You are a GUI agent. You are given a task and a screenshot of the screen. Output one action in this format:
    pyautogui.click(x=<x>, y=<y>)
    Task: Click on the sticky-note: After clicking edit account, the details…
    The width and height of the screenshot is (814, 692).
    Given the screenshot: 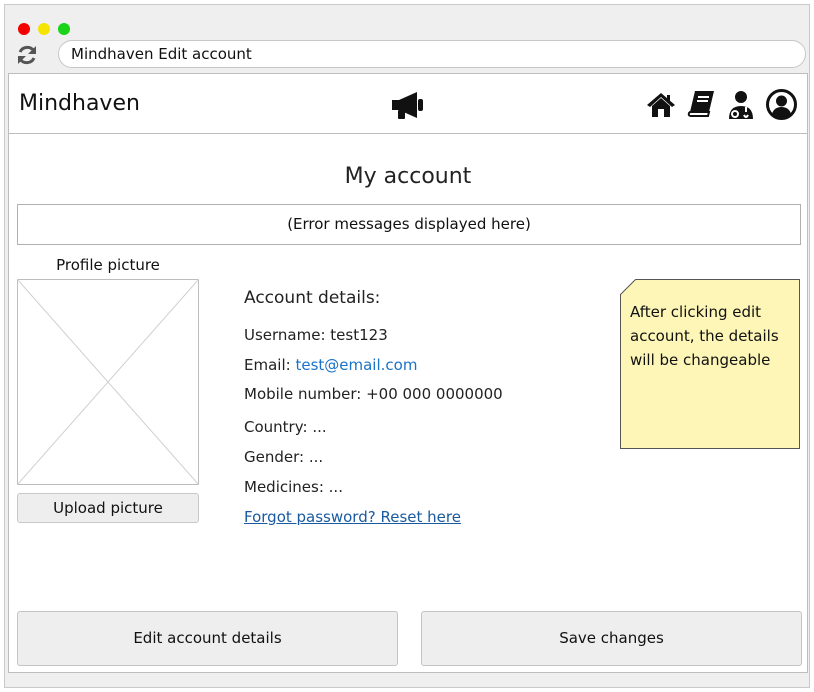 What is the action you would take?
    pyautogui.click(x=710, y=364)
    